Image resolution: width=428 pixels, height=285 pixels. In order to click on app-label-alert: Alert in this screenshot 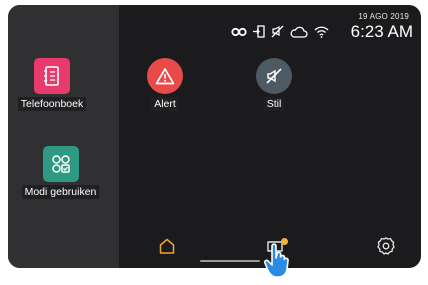, I will do `click(165, 104)`.